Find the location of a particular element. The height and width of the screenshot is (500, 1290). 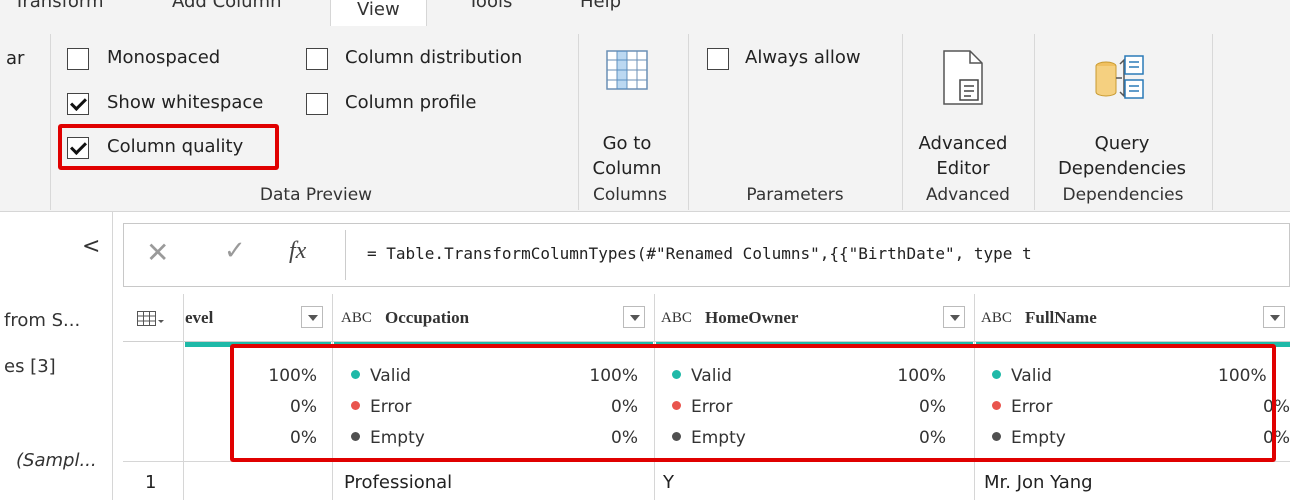

monospaced-checkbox is located at coordinates (78, 59).